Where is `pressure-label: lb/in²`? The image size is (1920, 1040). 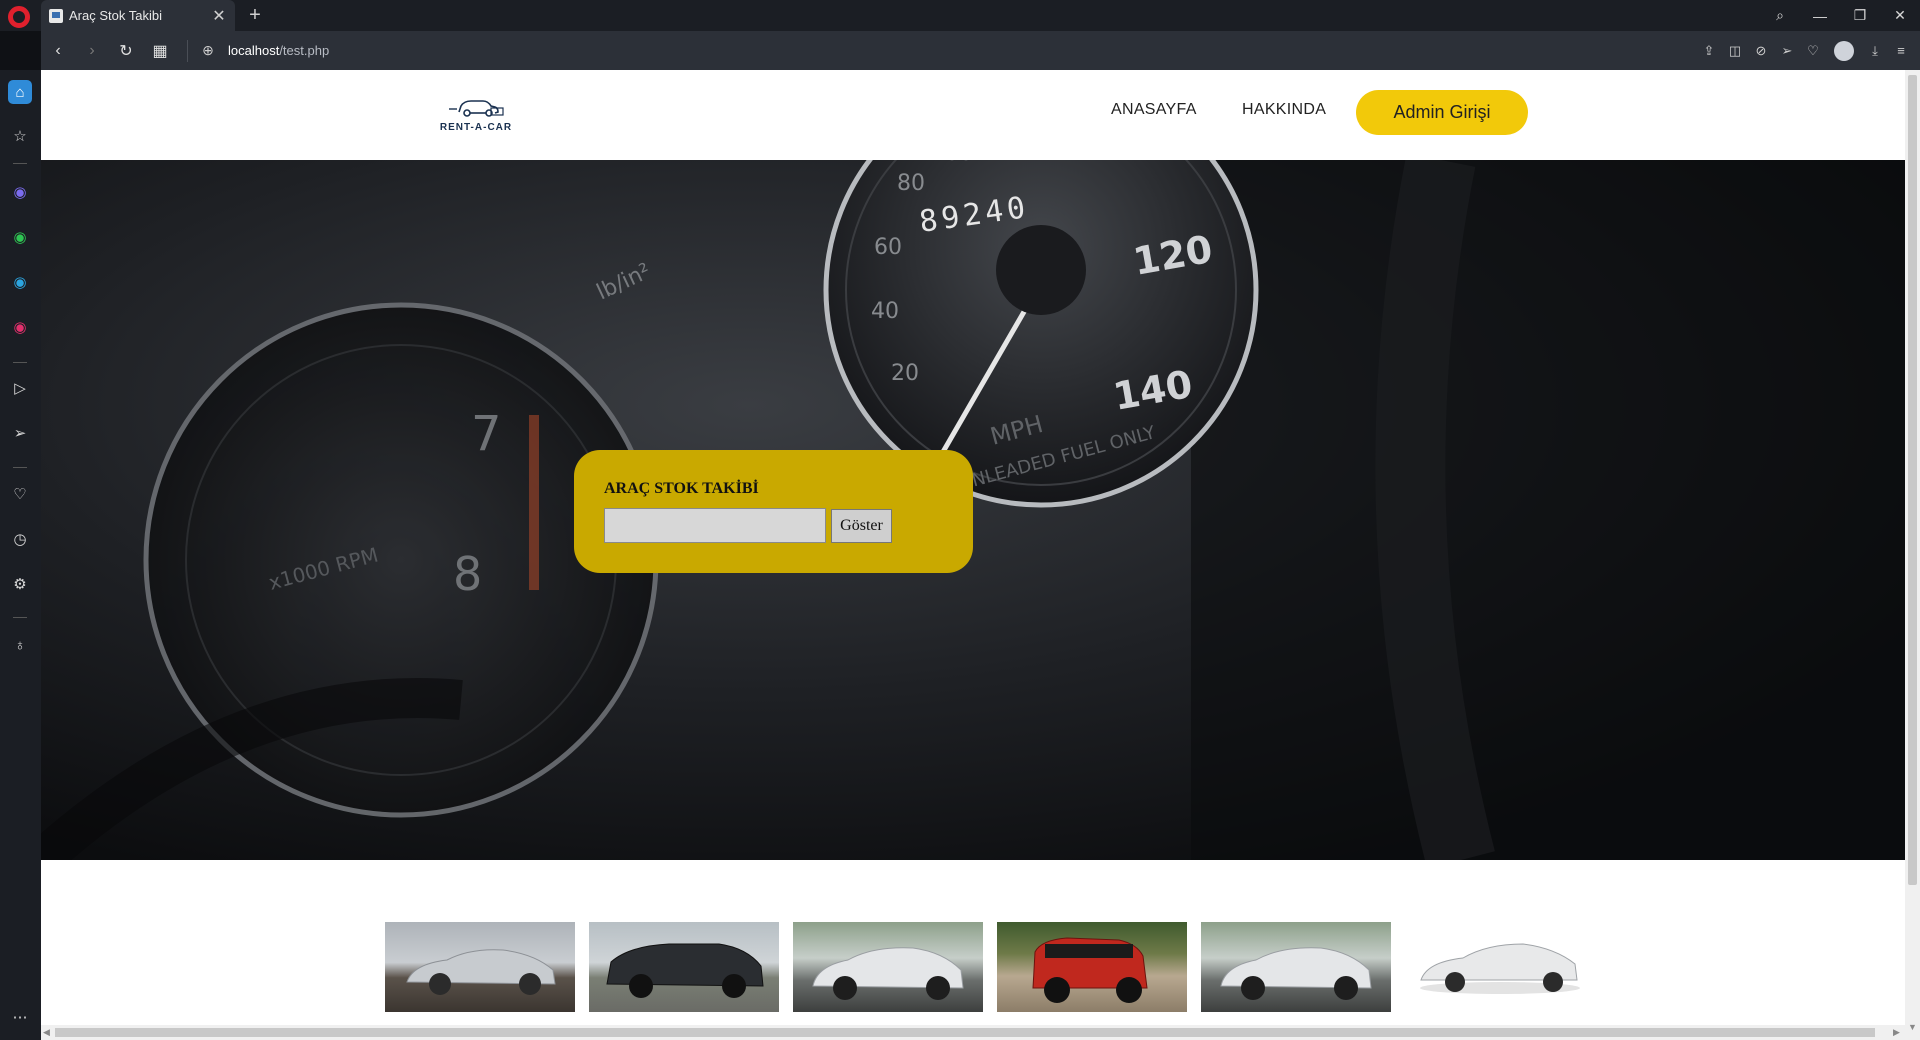
pressure-label: lb/in² is located at coordinates (624, 282).